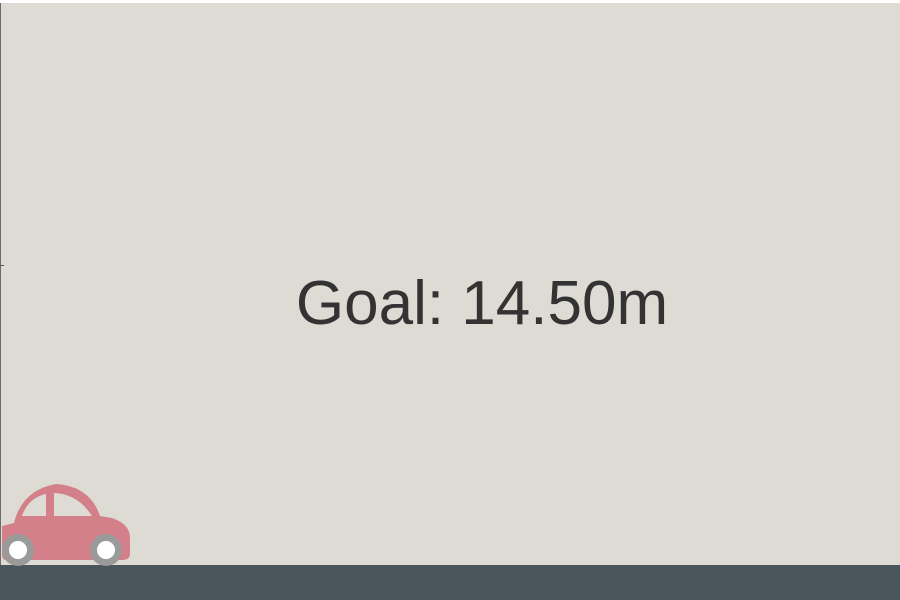 The height and width of the screenshot is (600, 900). What do you see at coordinates (482, 303) in the screenshot?
I see `goal-label: Goal: 14.50m` at bounding box center [482, 303].